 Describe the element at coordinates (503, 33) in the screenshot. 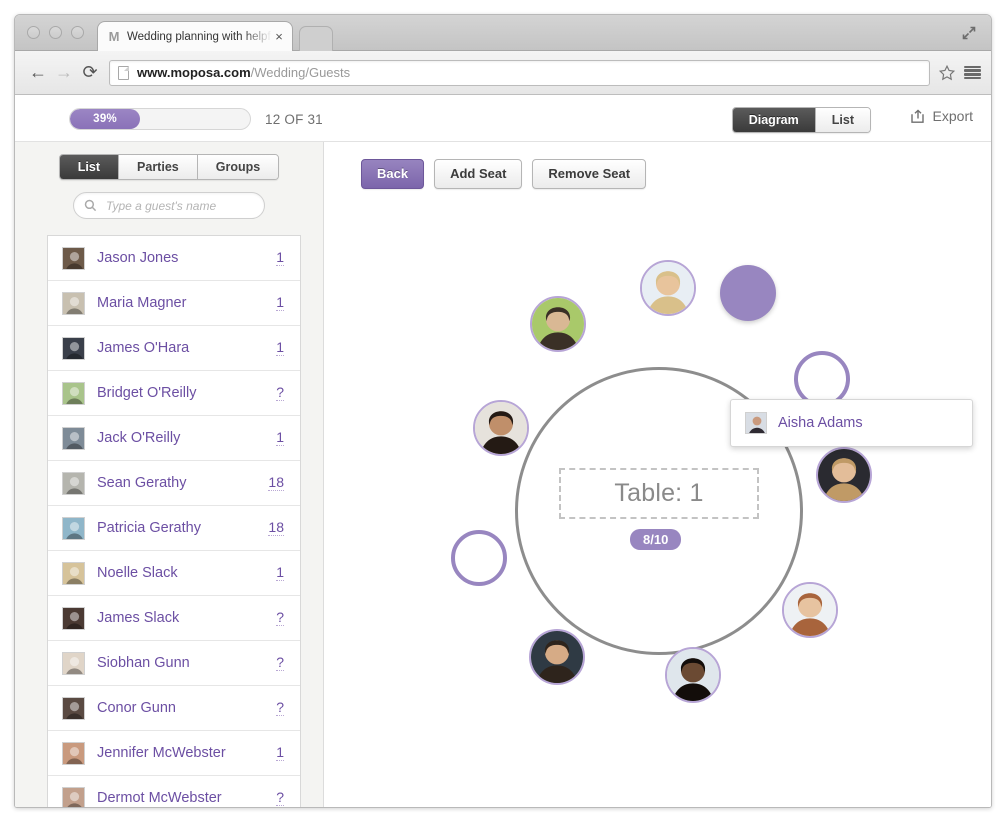

I see `browser-tab-strip: M Wedding planning with helpf ×` at that location.